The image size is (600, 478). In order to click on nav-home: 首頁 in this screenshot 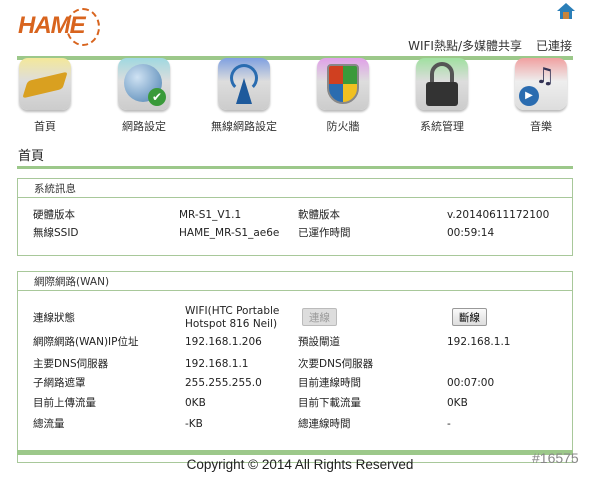, I will do `click(45, 96)`.